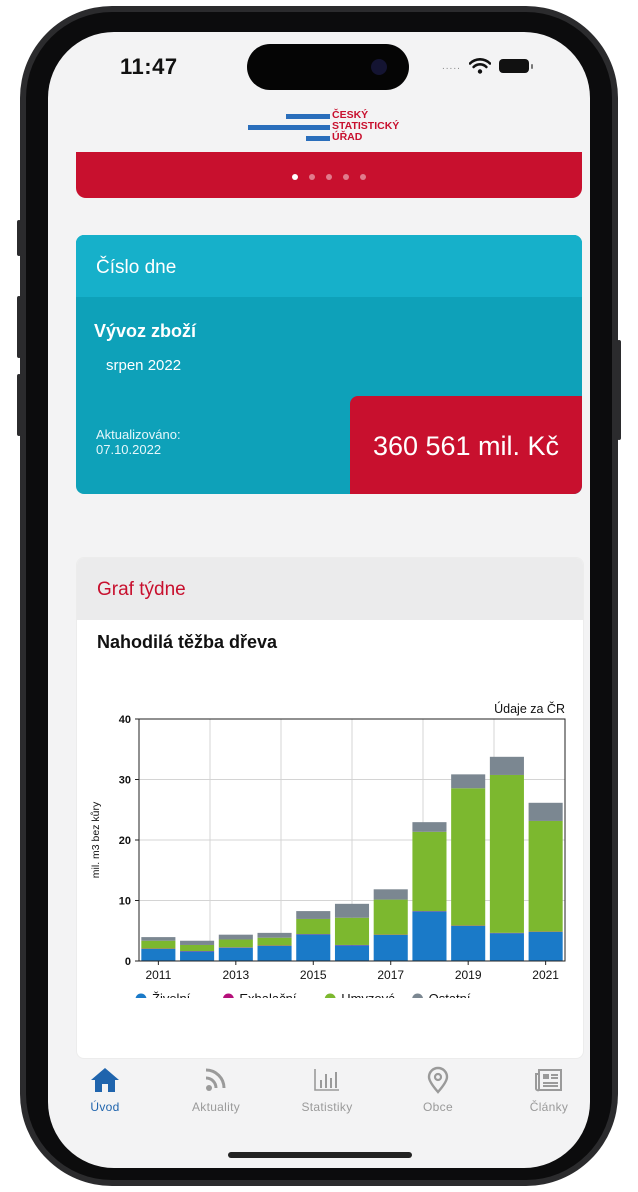  What do you see at coordinates (19, 405) in the screenshot?
I see `volume-down-button` at bounding box center [19, 405].